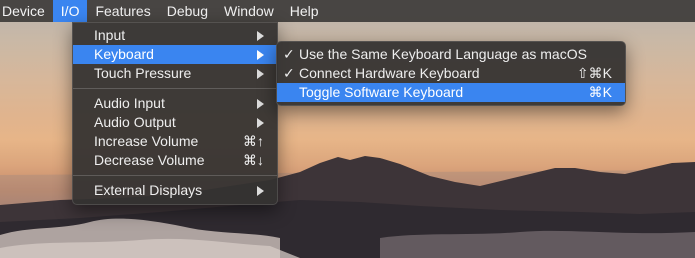 This screenshot has height=258, width=695. What do you see at coordinates (304, 11) in the screenshot?
I see `menu-help: Help` at bounding box center [304, 11].